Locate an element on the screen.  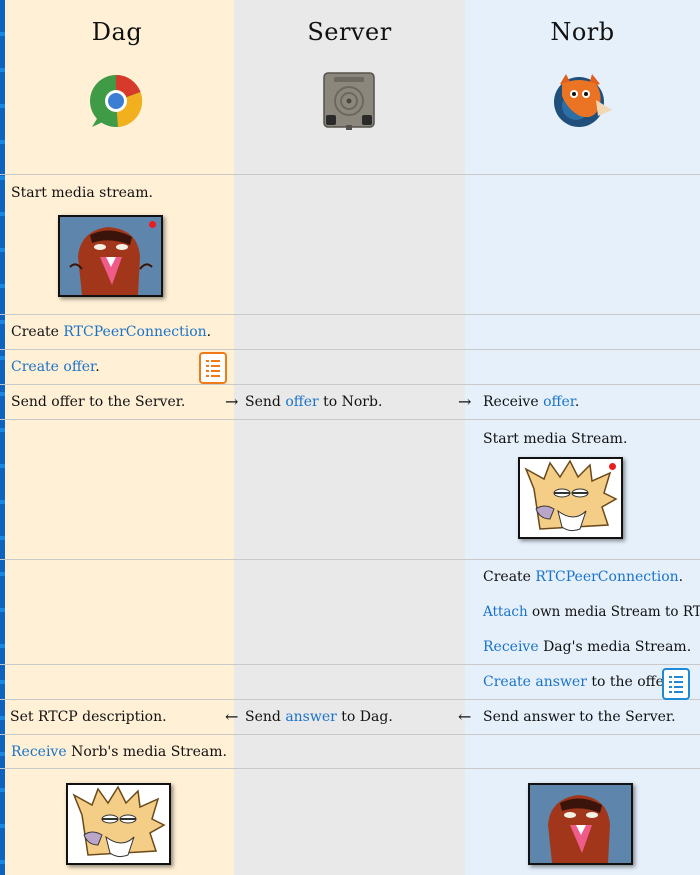
server-send-answer-text: Send answer to Dag. is located at coordinates (319, 717).